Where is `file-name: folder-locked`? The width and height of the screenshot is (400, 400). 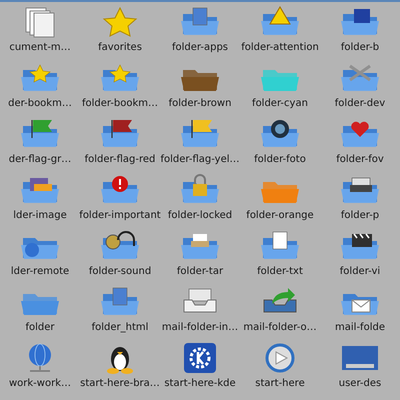
file-name: folder-locked is located at coordinates (200, 216).